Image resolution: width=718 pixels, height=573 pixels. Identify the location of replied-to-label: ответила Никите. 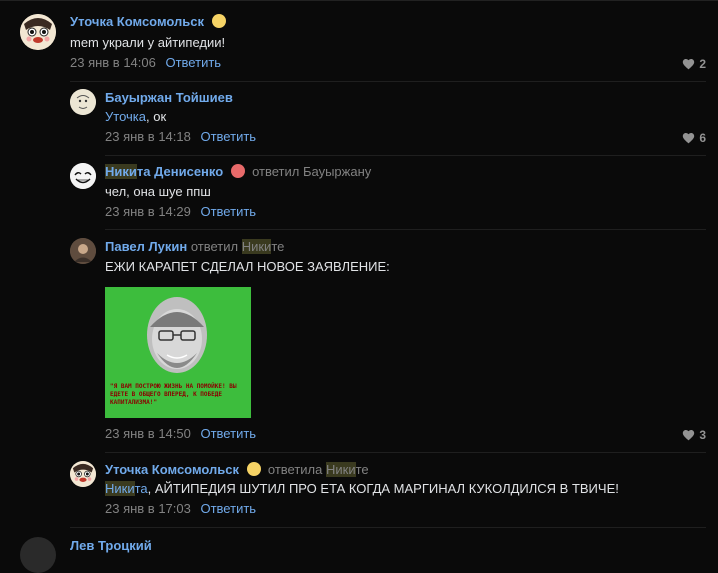
(316, 469).